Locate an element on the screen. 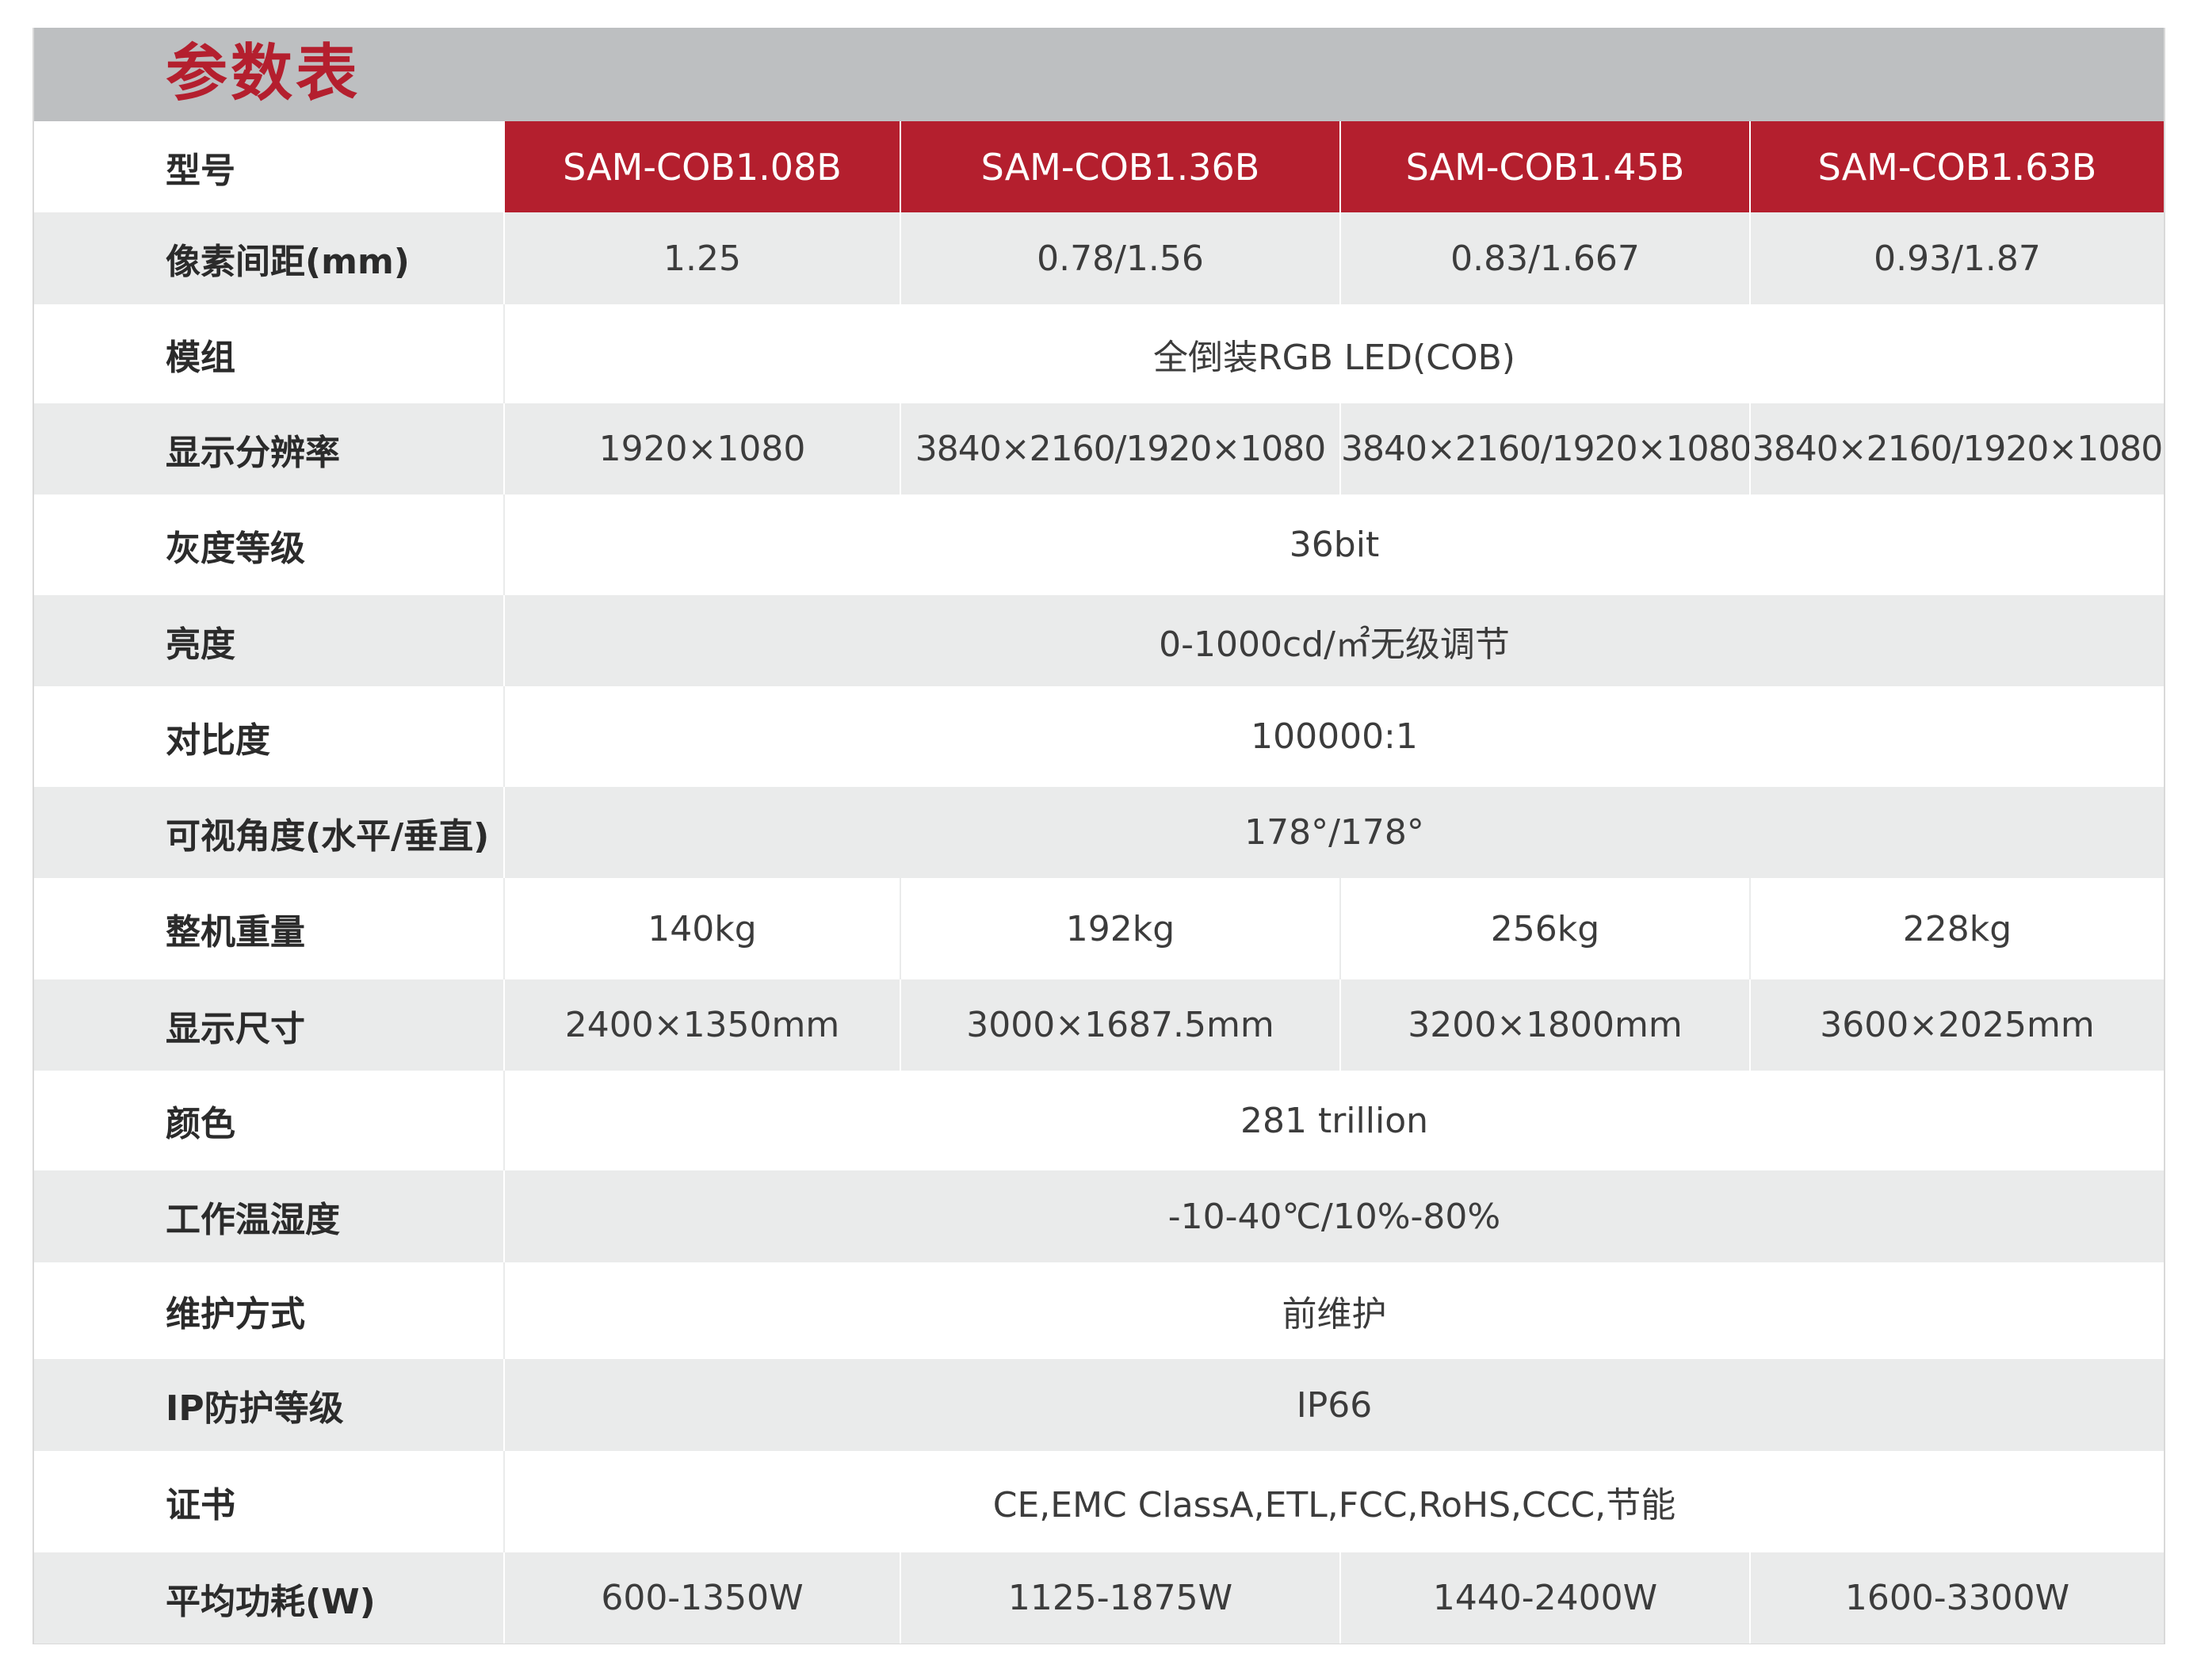  row-label: 维护方式 is located at coordinates (269, 1310).